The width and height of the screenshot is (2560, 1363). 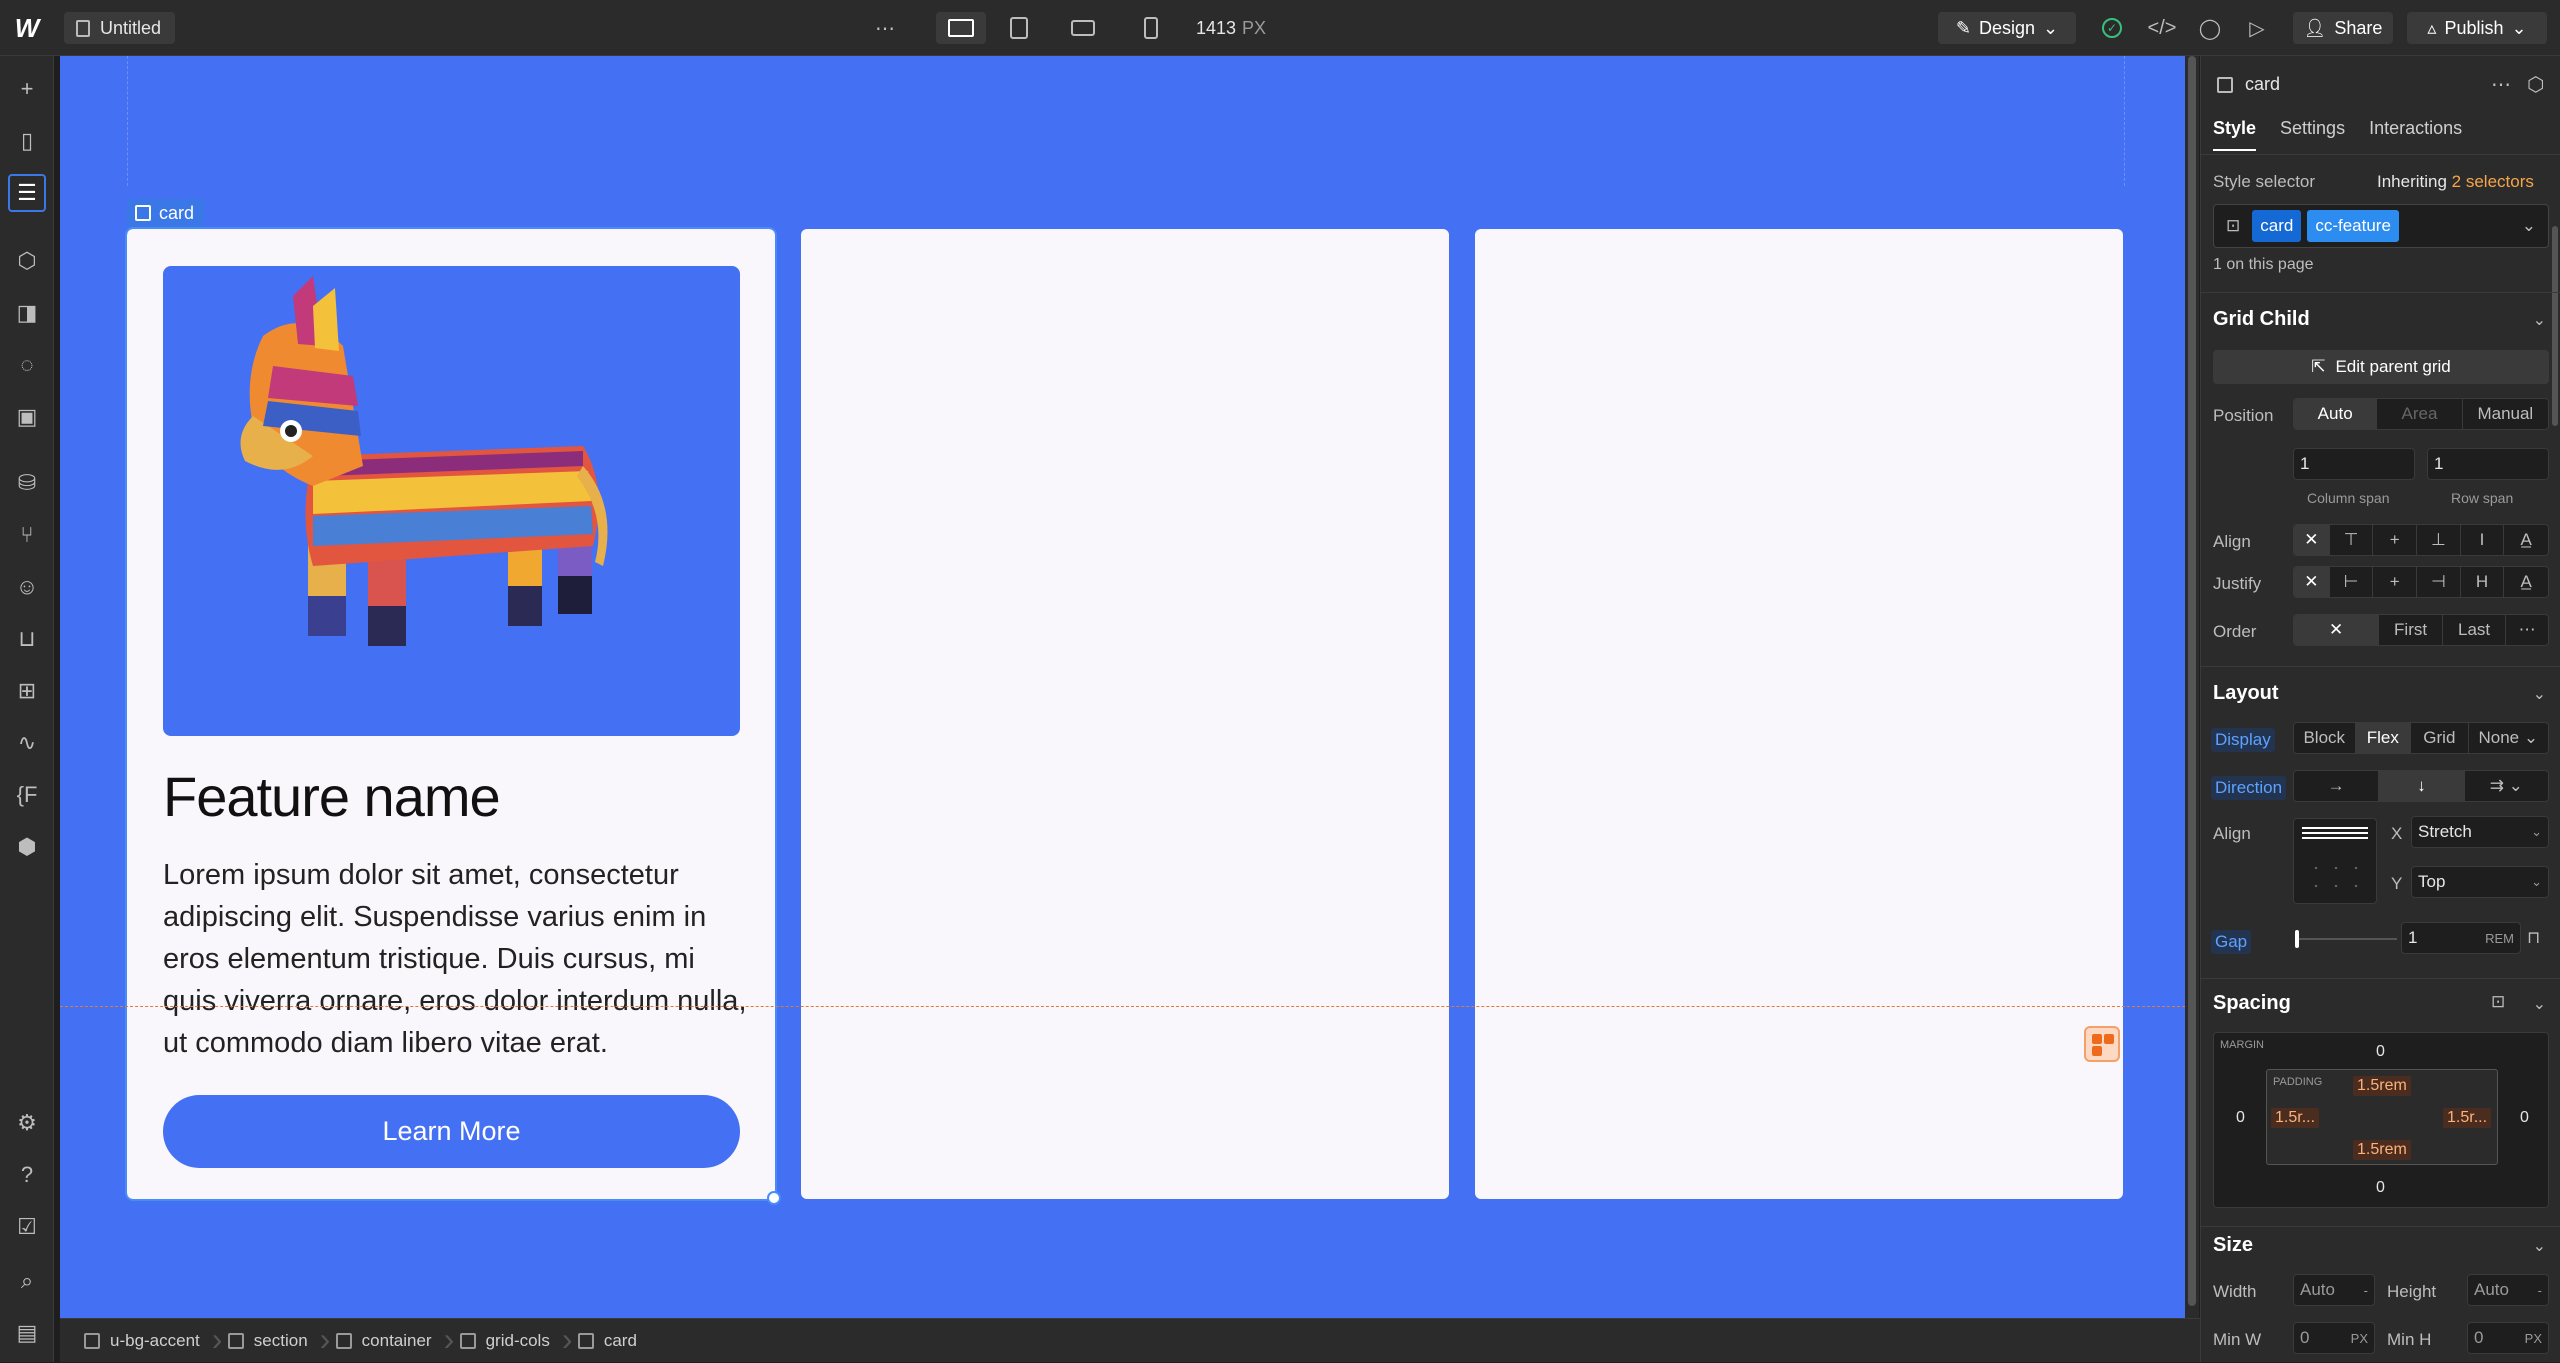 I want to click on code-icon: </>, so click(x=2162, y=28).